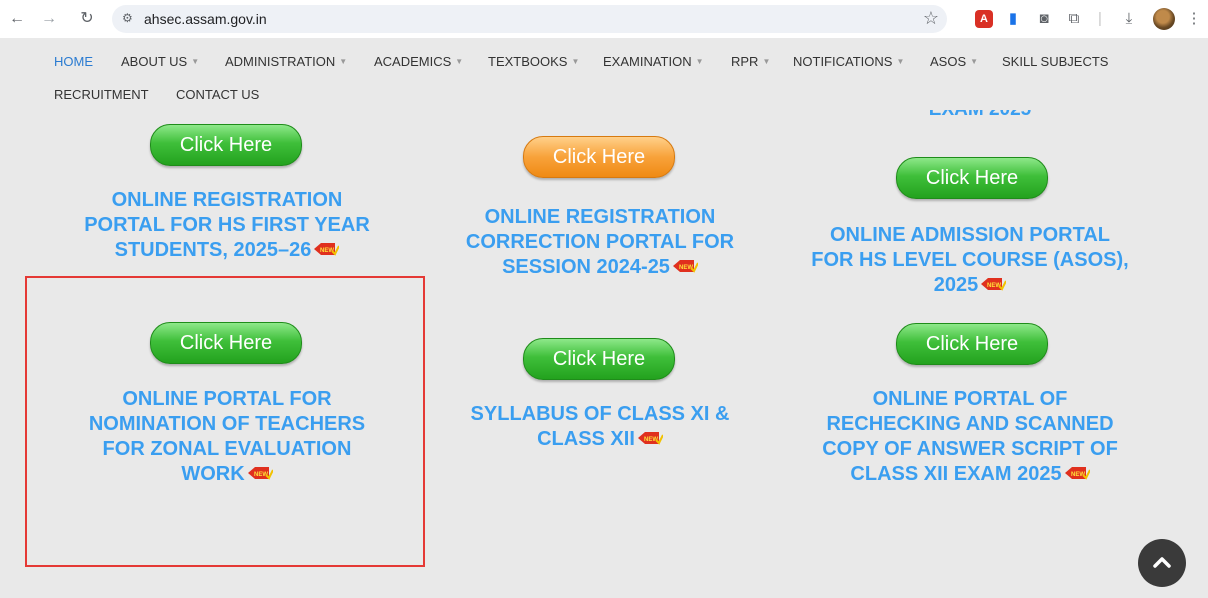 The height and width of the screenshot is (598, 1208). I want to click on nav-recruitment: RECRUITMENT, so click(101, 94).